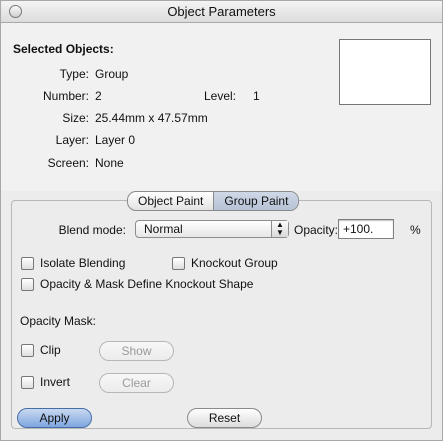 This screenshot has height=441, width=443. Describe the element at coordinates (65, 96) in the screenshot. I see `number-label: Number:` at that location.